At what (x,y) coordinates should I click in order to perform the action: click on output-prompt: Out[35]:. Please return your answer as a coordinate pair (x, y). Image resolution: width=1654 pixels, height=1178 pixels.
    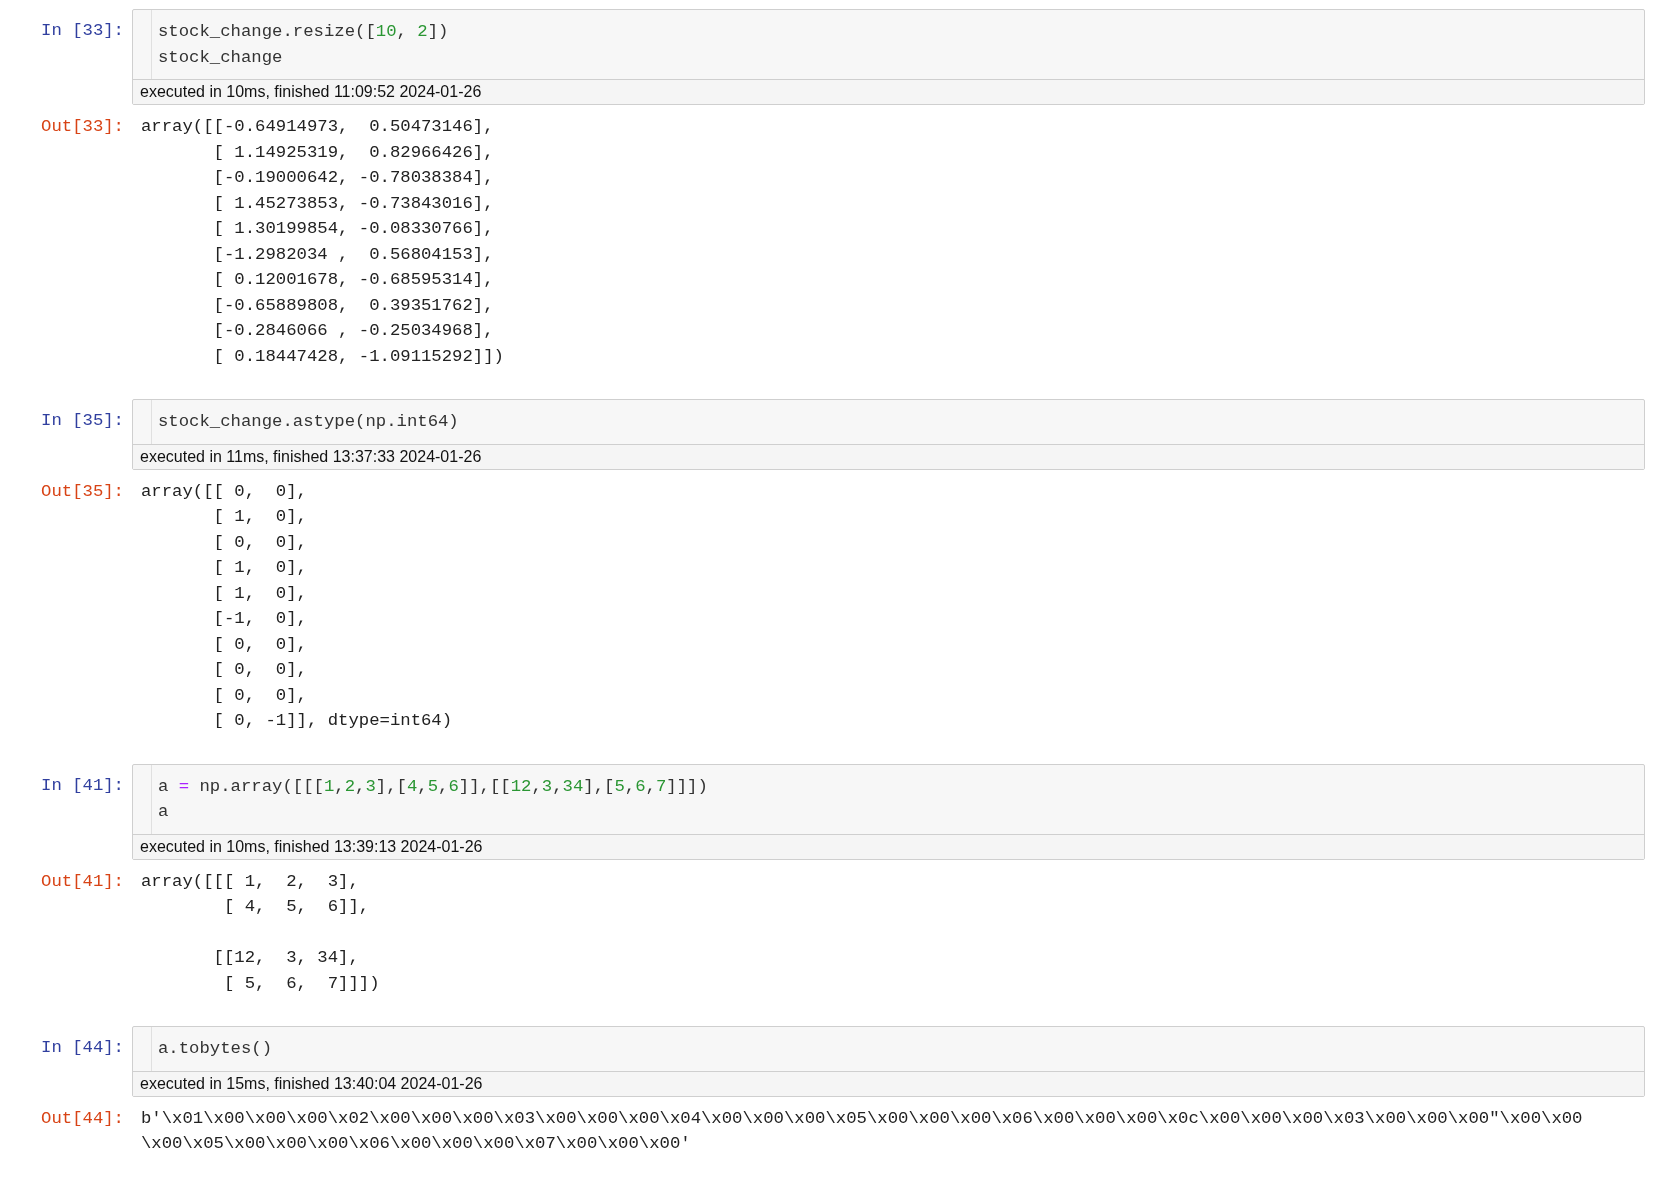
    Looking at the image, I should click on (82, 491).